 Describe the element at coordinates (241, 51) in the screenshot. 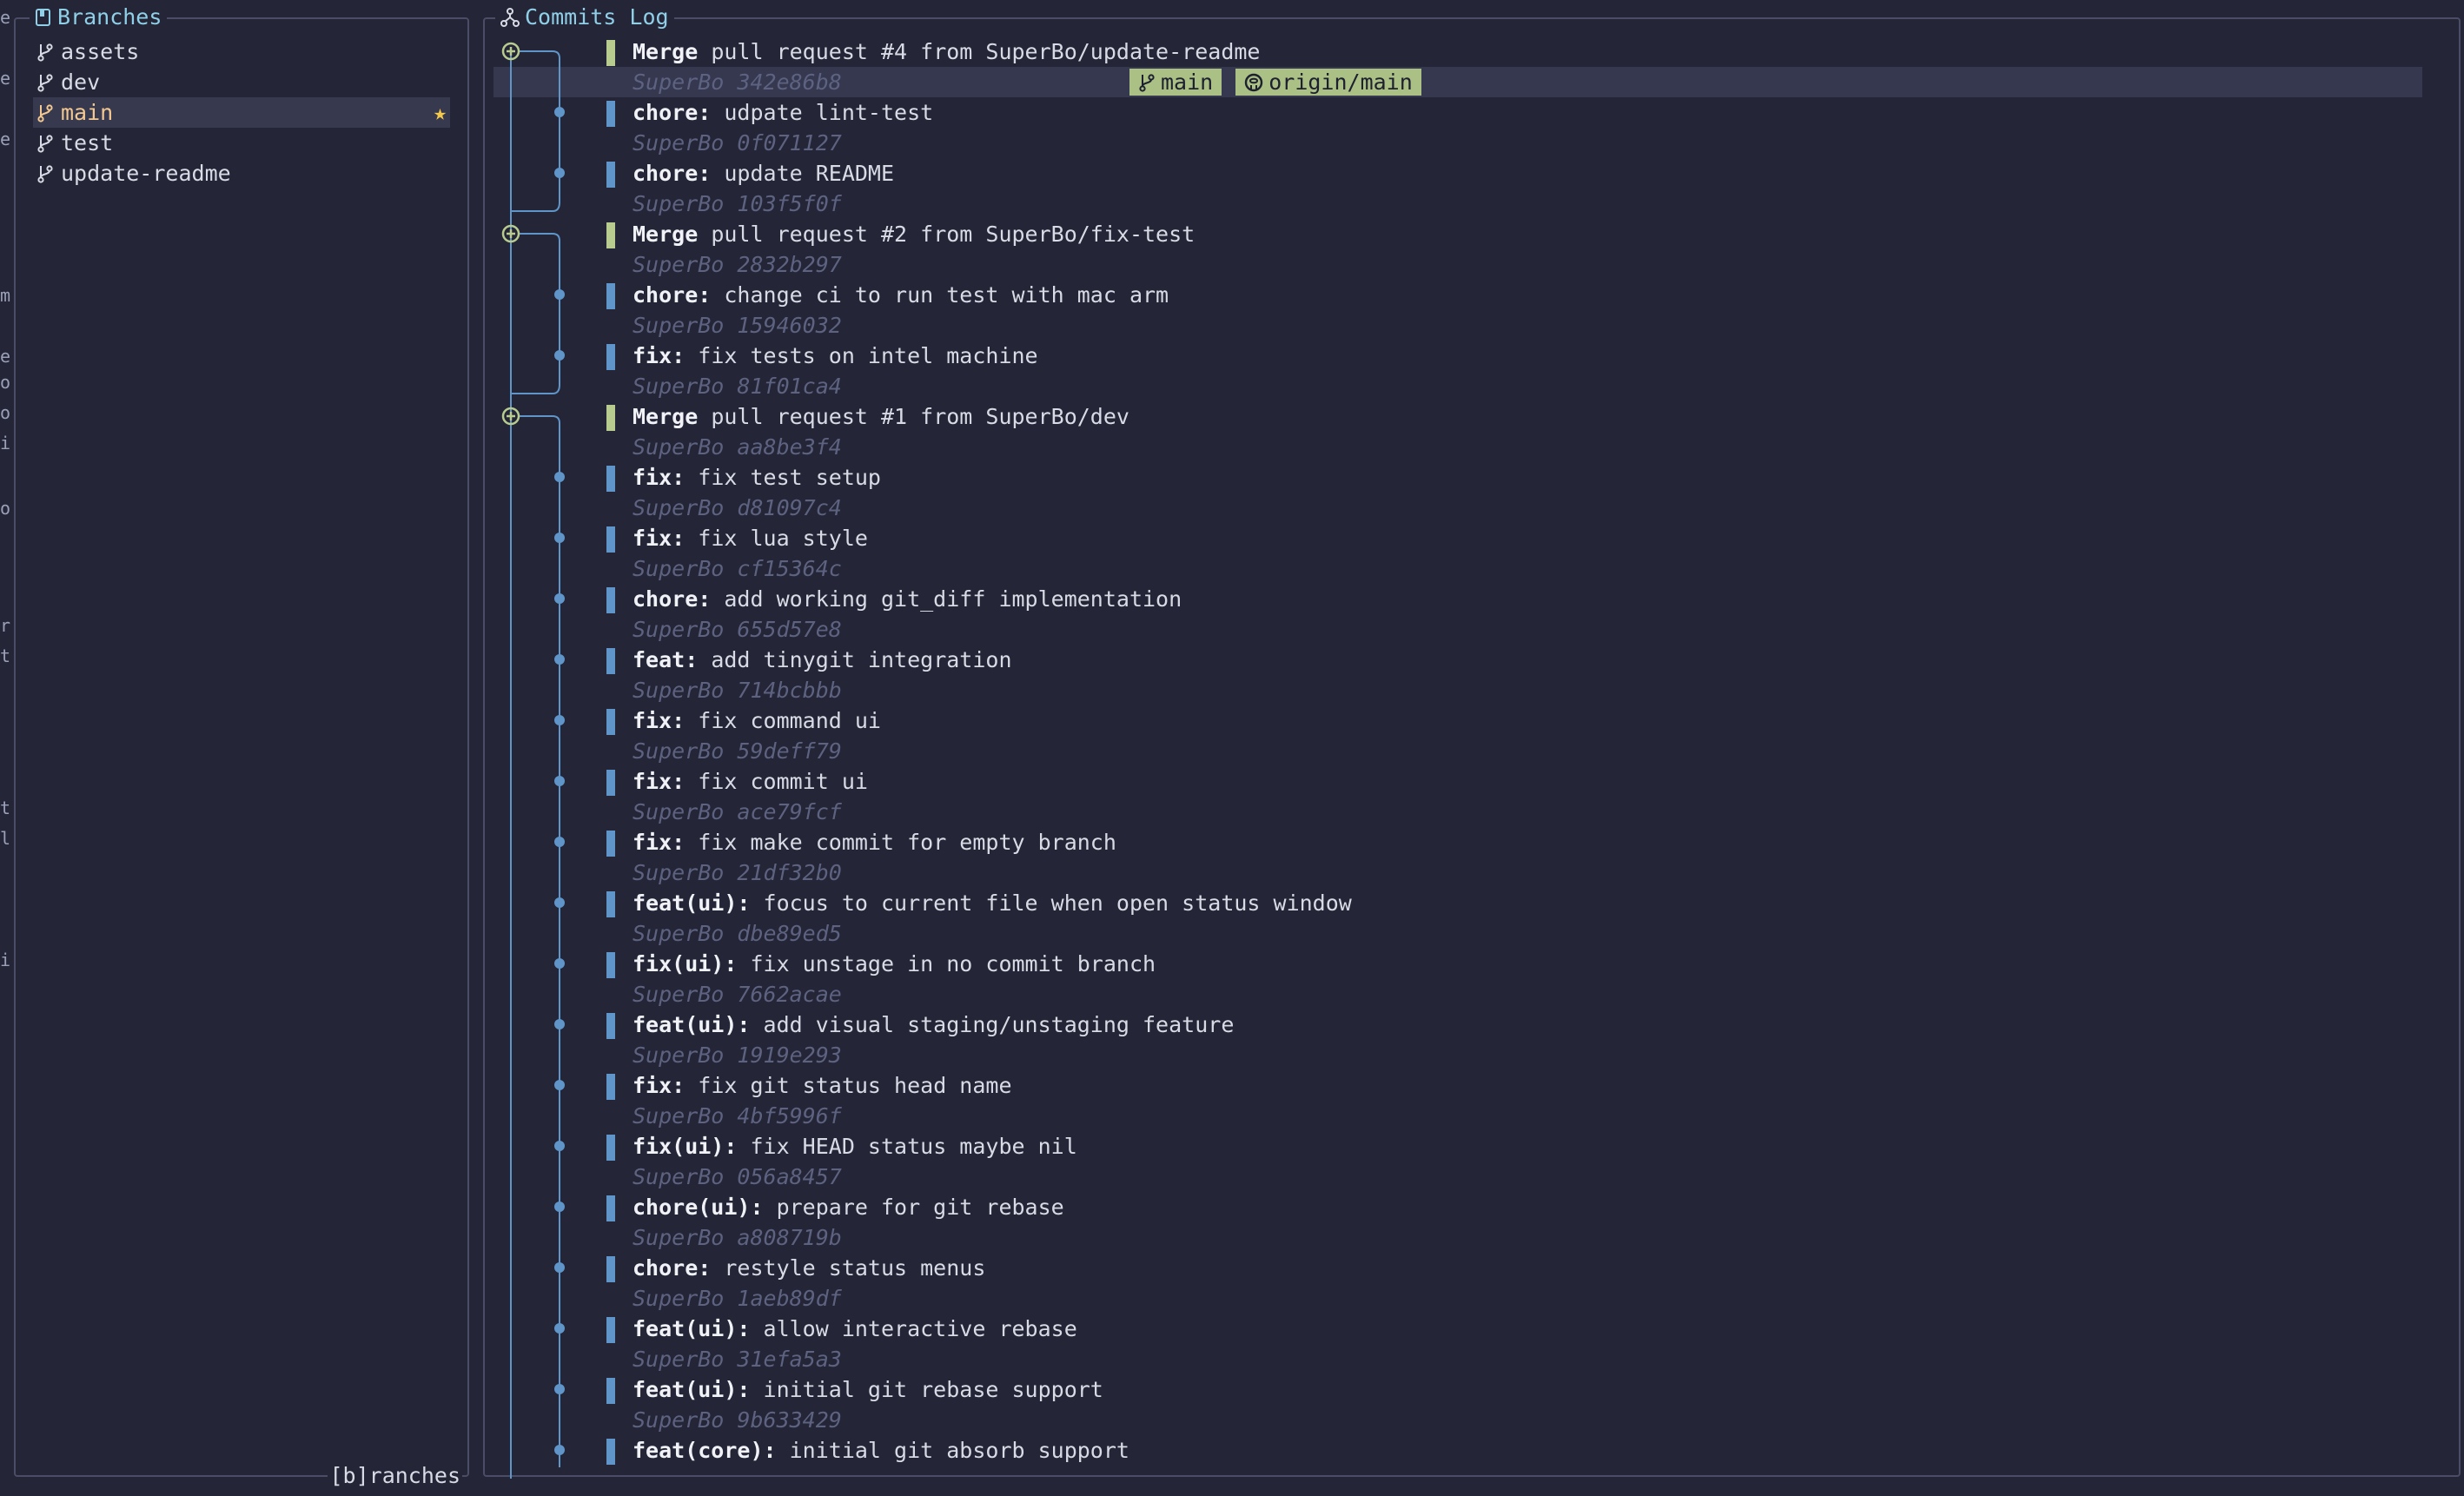

I see `branch-item-assets: assets` at that location.